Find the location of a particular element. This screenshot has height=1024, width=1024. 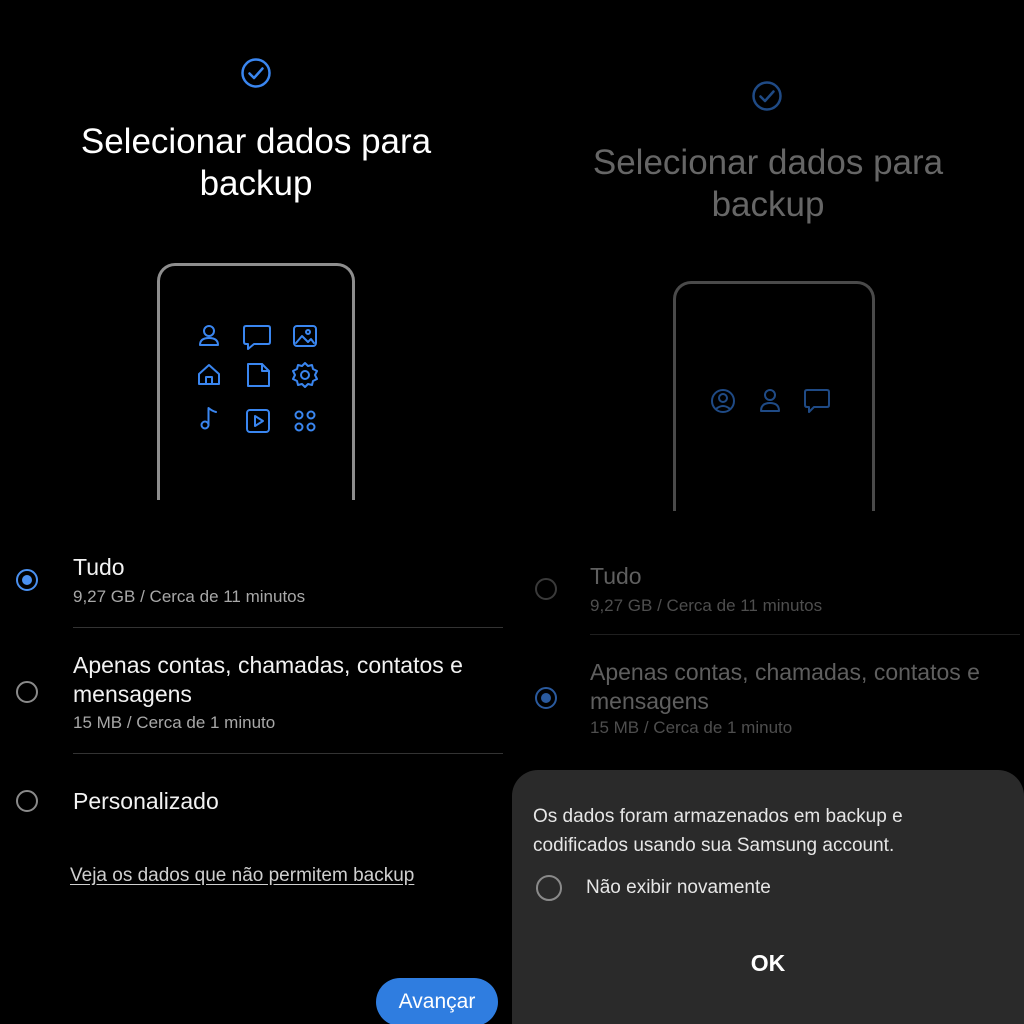

home-icon is located at coordinates (209, 374).